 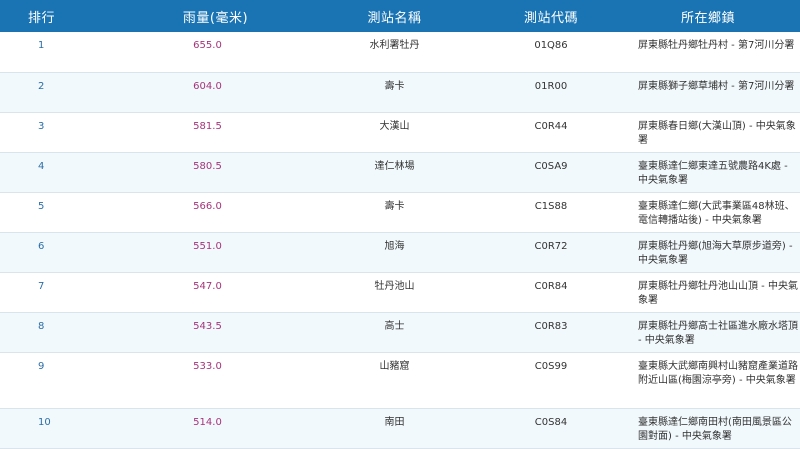 I want to click on rank-cell: 3, so click(x=64, y=132).